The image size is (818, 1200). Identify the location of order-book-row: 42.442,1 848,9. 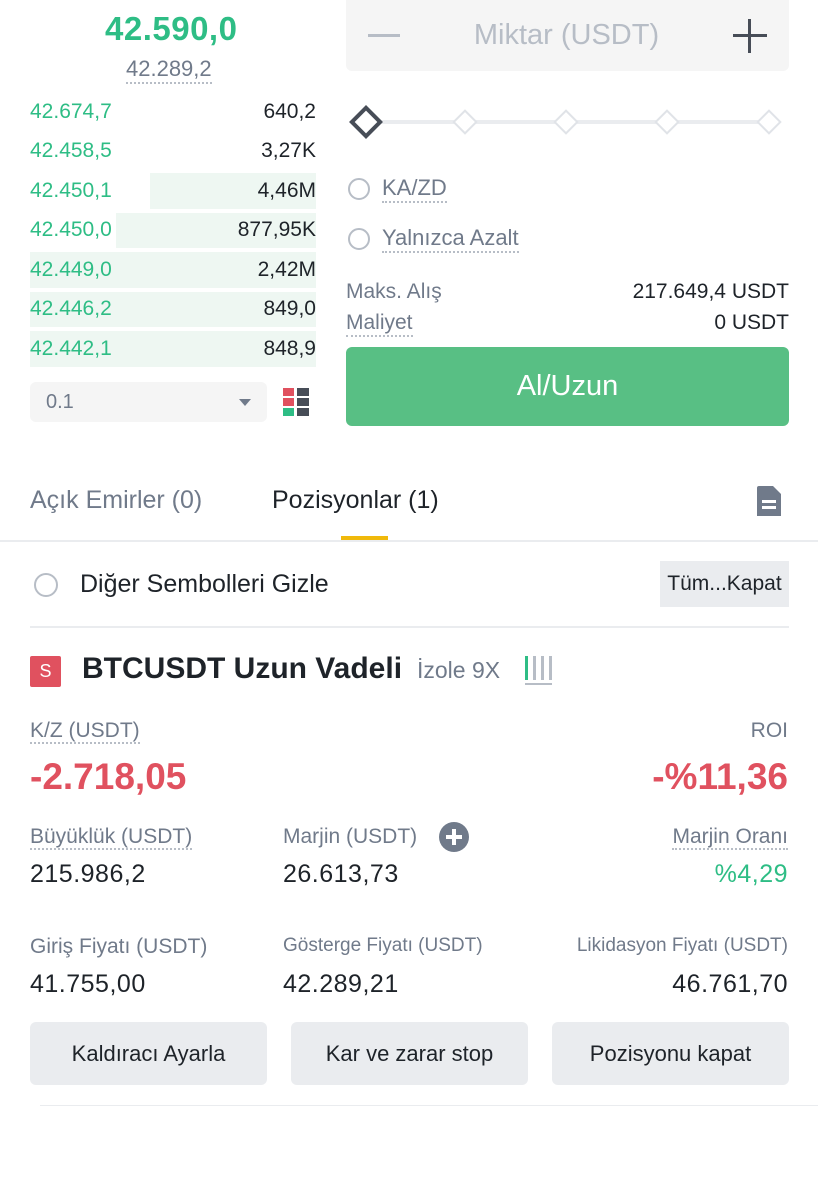
(173, 349).